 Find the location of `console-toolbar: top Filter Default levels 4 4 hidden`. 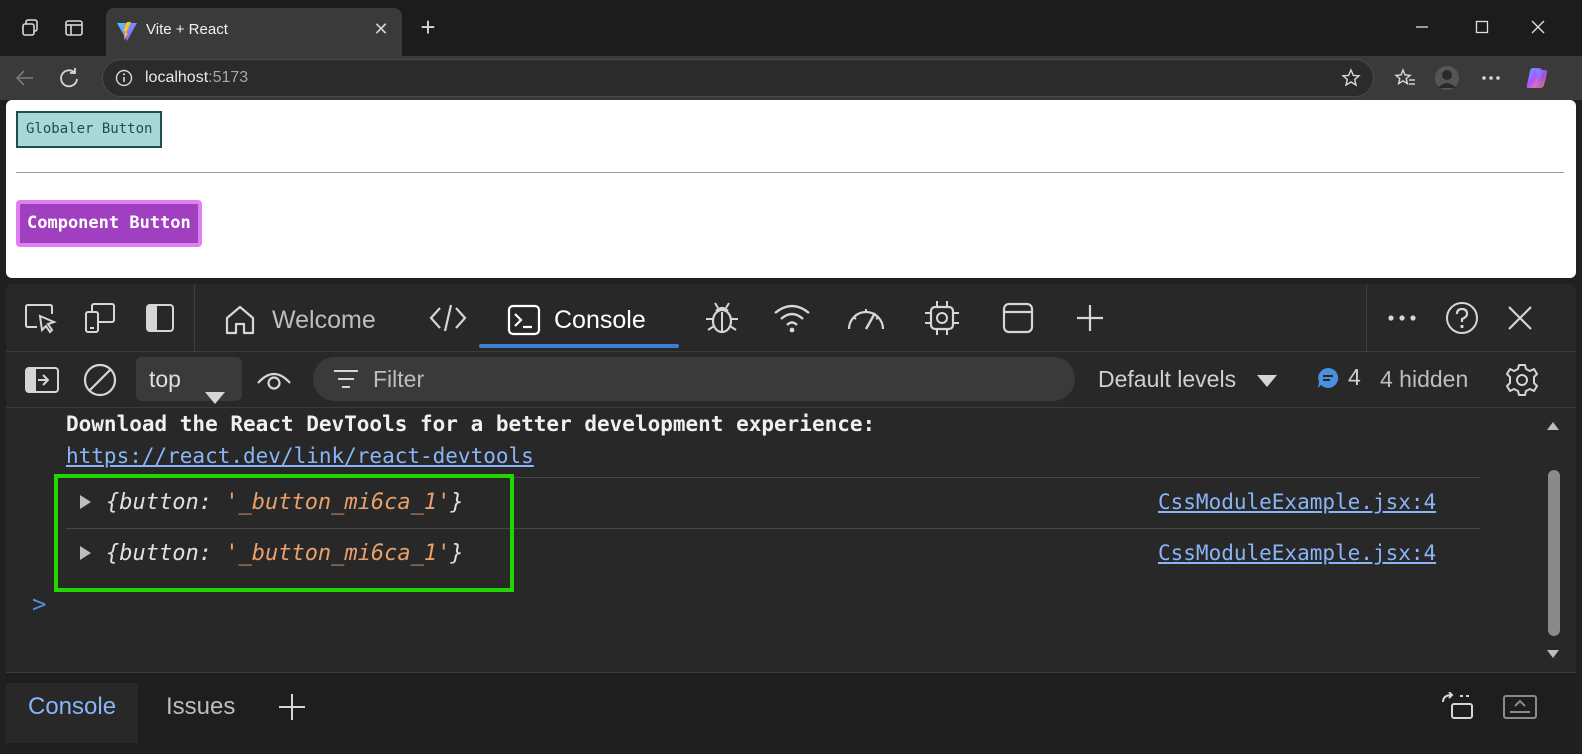

console-toolbar: top Filter Default levels 4 4 hidden is located at coordinates (791, 380).